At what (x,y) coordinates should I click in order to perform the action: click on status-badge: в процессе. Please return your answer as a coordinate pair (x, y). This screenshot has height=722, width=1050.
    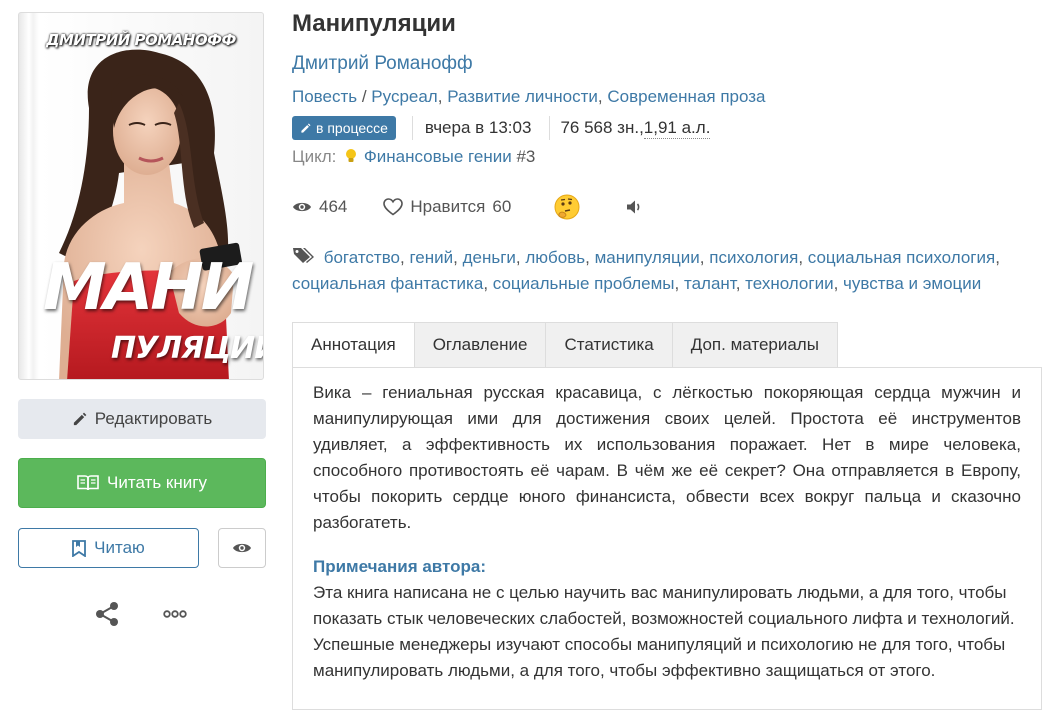
    Looking at the image, I should click on (344, 128).